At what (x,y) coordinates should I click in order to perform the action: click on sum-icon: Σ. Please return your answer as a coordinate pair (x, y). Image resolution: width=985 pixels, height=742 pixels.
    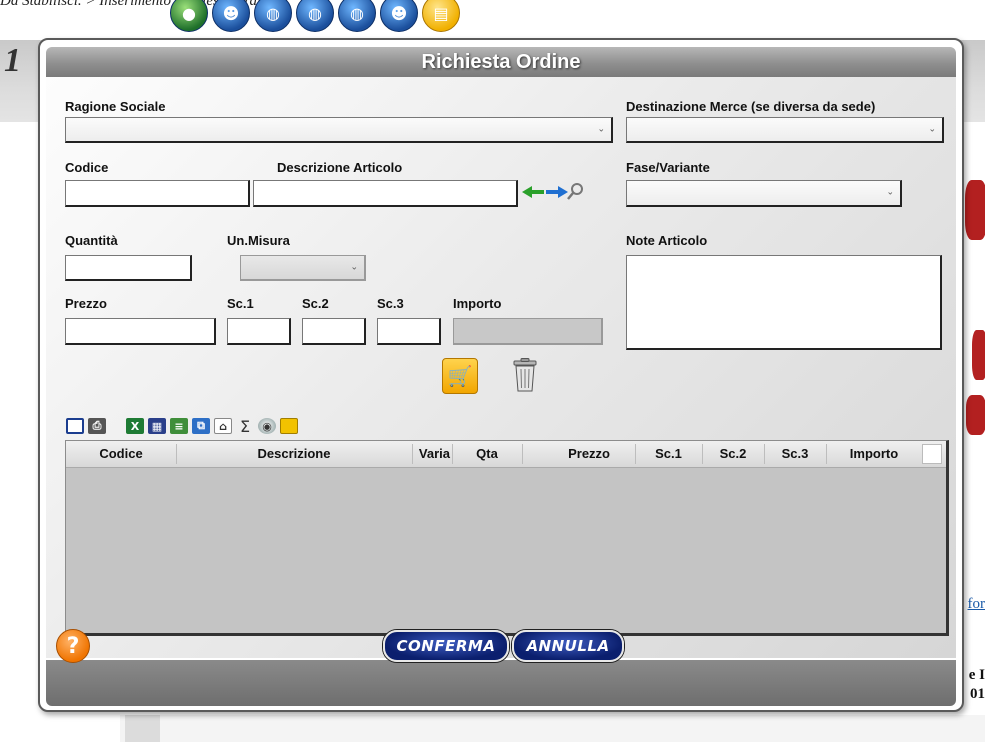
    Looking at the image, I should click on (245, 426).